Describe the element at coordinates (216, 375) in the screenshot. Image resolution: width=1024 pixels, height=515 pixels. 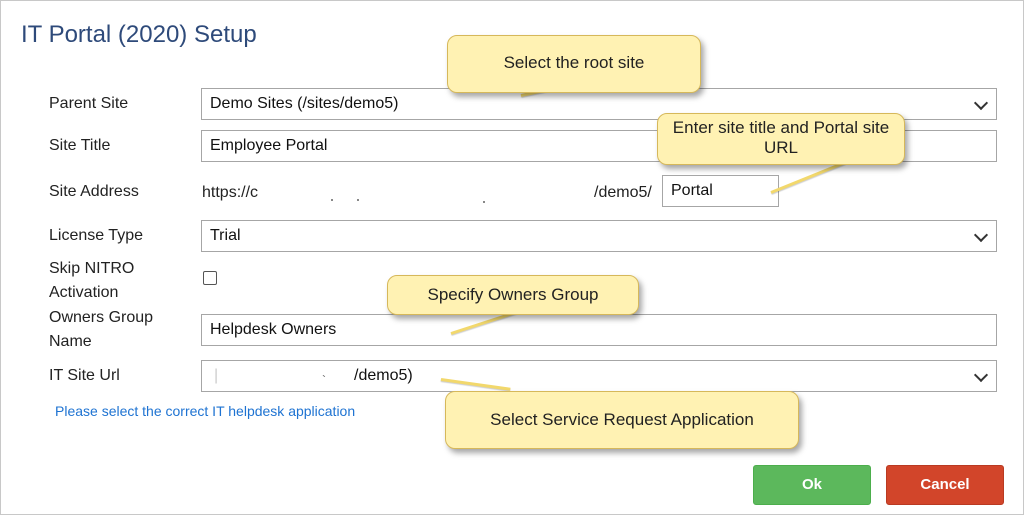
I see `redaction-artifact: |` at that location.